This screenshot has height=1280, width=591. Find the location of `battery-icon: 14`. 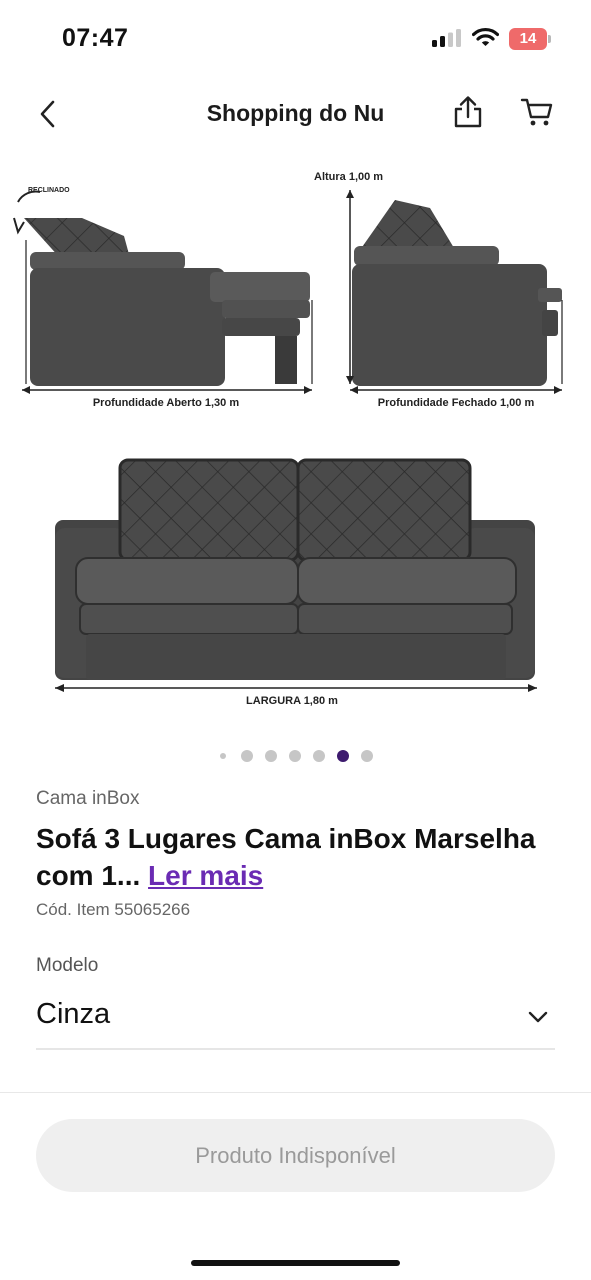

battery-icon: 14 is located at coordinates (530, 39).